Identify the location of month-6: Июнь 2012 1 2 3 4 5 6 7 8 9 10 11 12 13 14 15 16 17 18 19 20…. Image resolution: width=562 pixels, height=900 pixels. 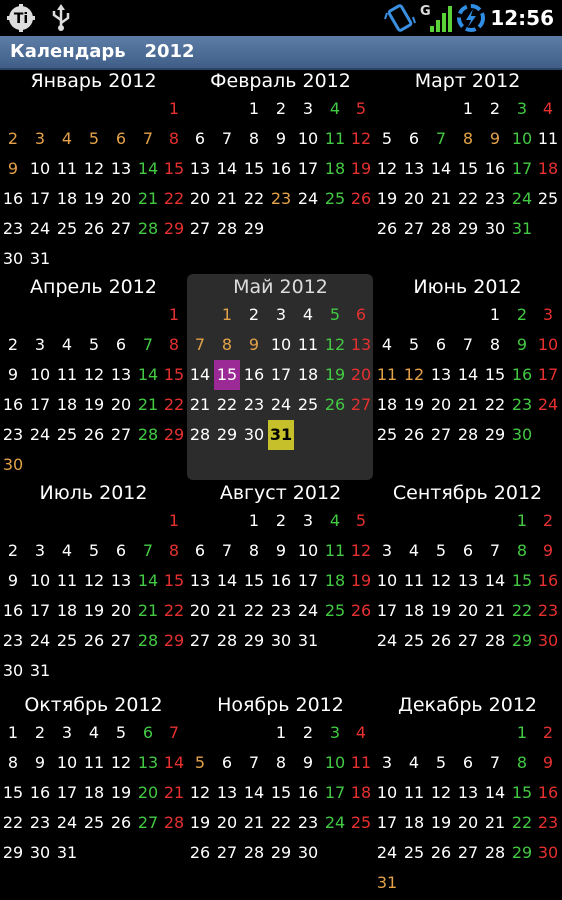
(467, 379).